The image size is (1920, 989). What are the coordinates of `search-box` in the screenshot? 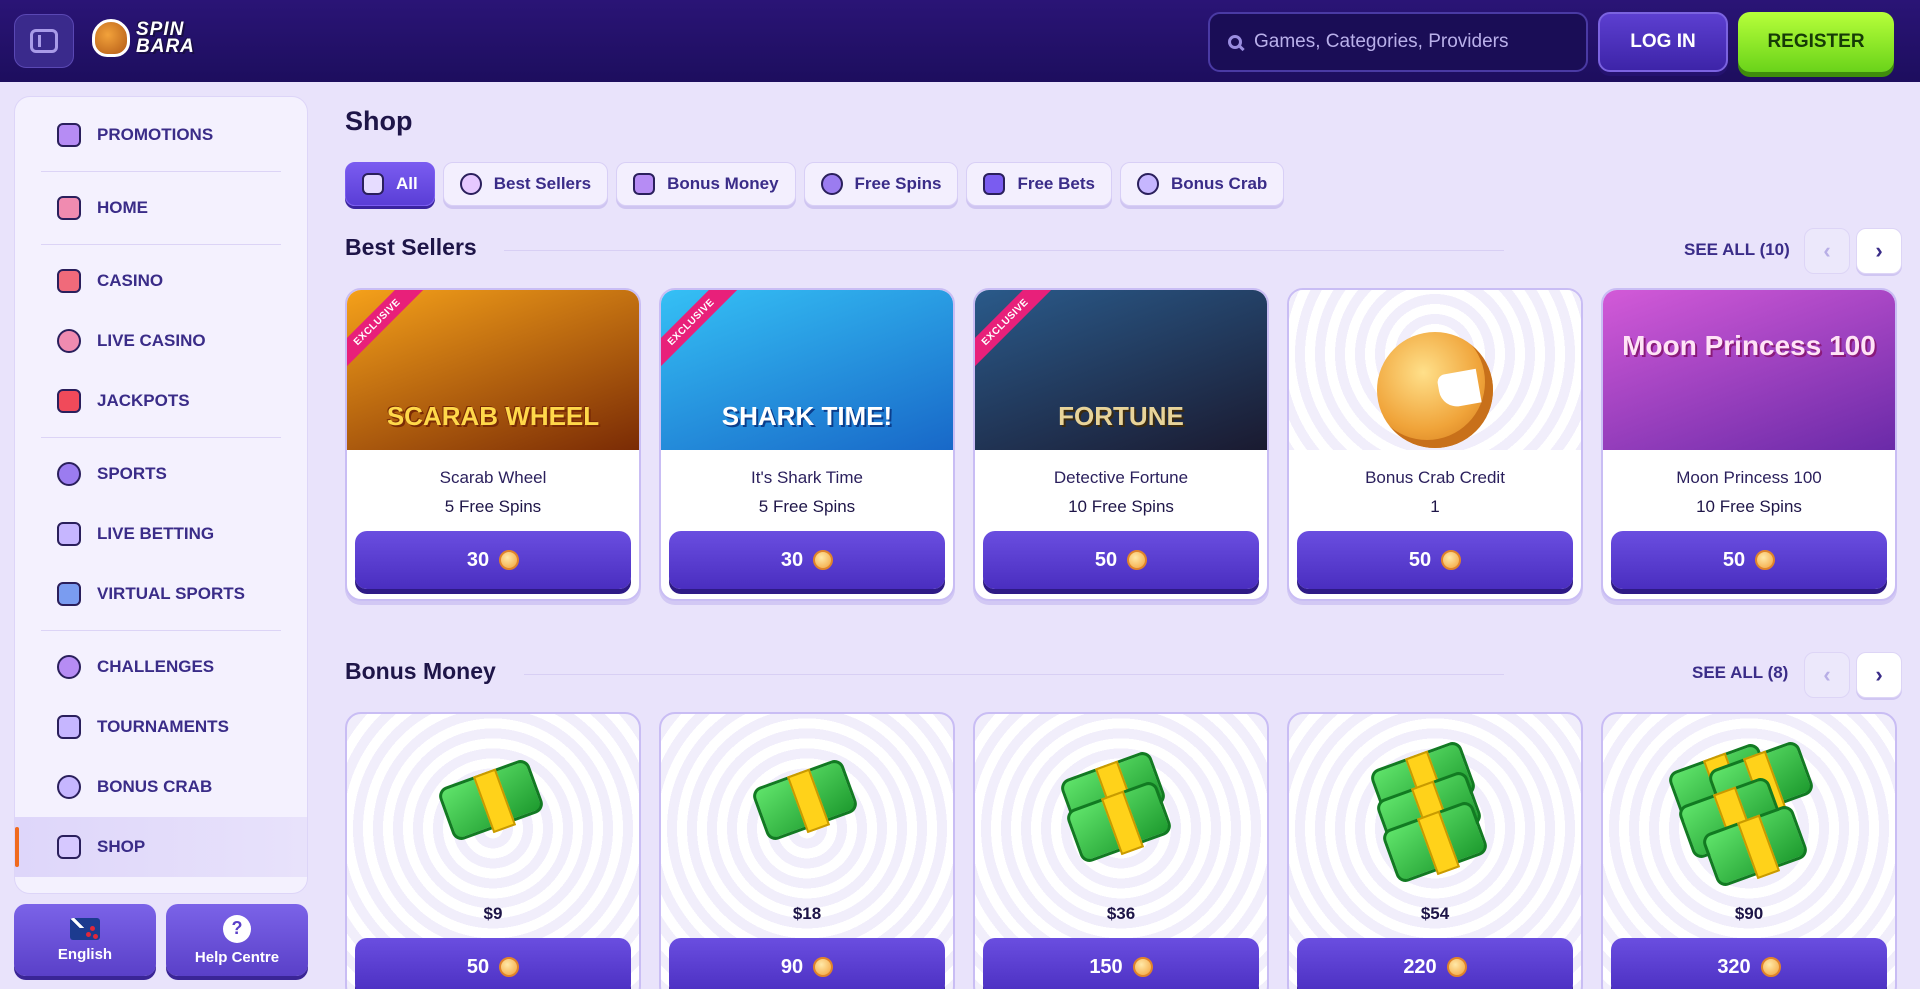 It's located at (1398, 42).